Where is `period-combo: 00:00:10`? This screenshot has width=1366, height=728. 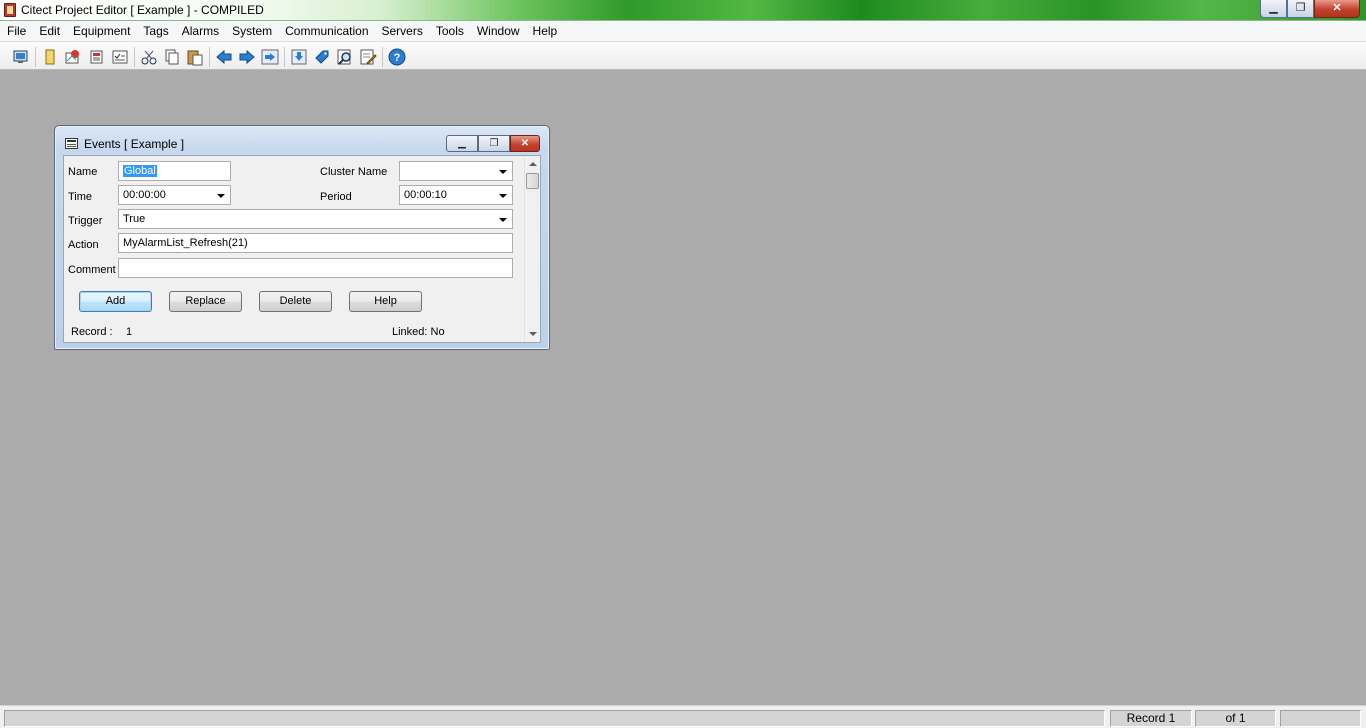 period-combo: 00:00:10 is located at coordinates (456, 195).